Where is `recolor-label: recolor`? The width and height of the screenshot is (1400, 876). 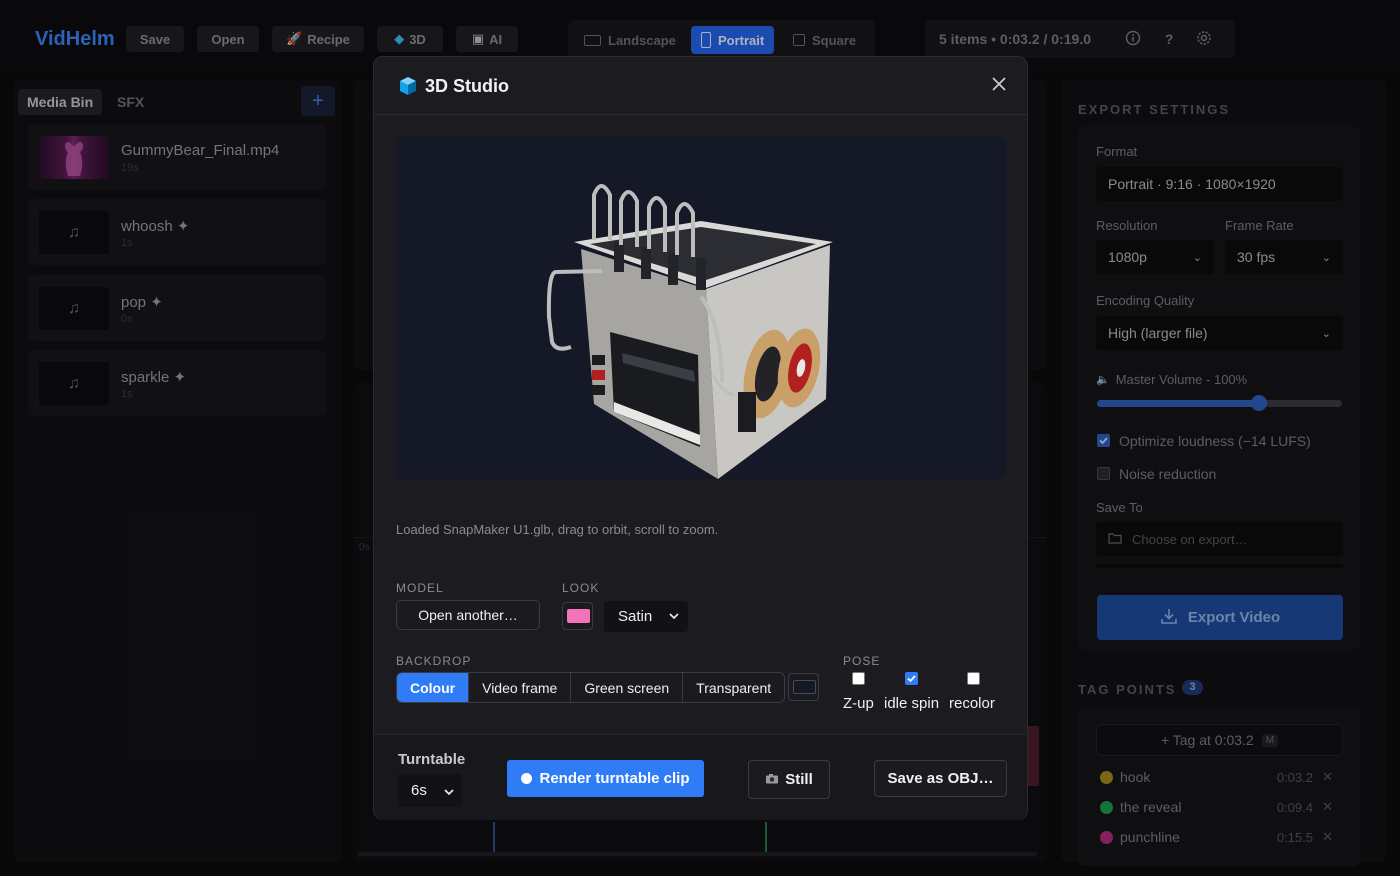
recolor-label: recolor is located at coordinates (972, 703).